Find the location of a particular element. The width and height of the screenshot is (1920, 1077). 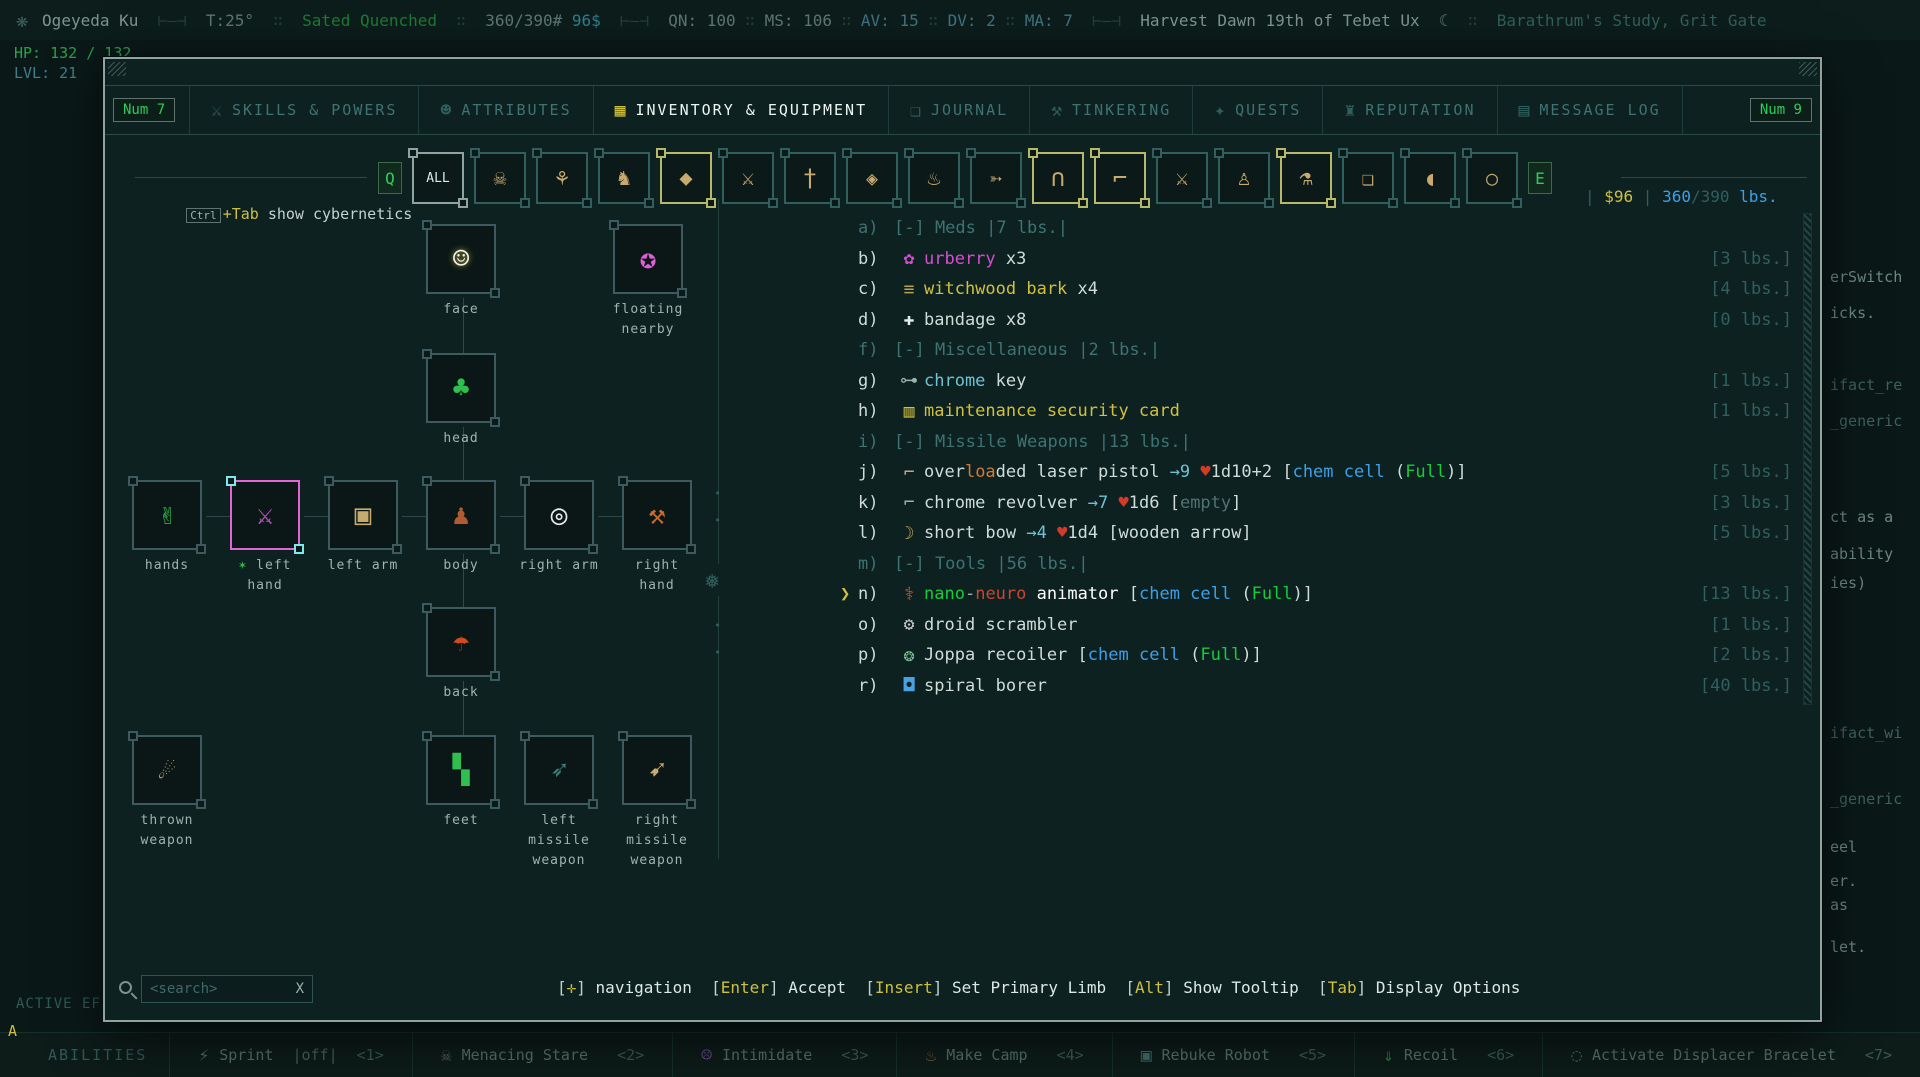

filter-tonics: ⚗ is located at coordinates (1306, 178).